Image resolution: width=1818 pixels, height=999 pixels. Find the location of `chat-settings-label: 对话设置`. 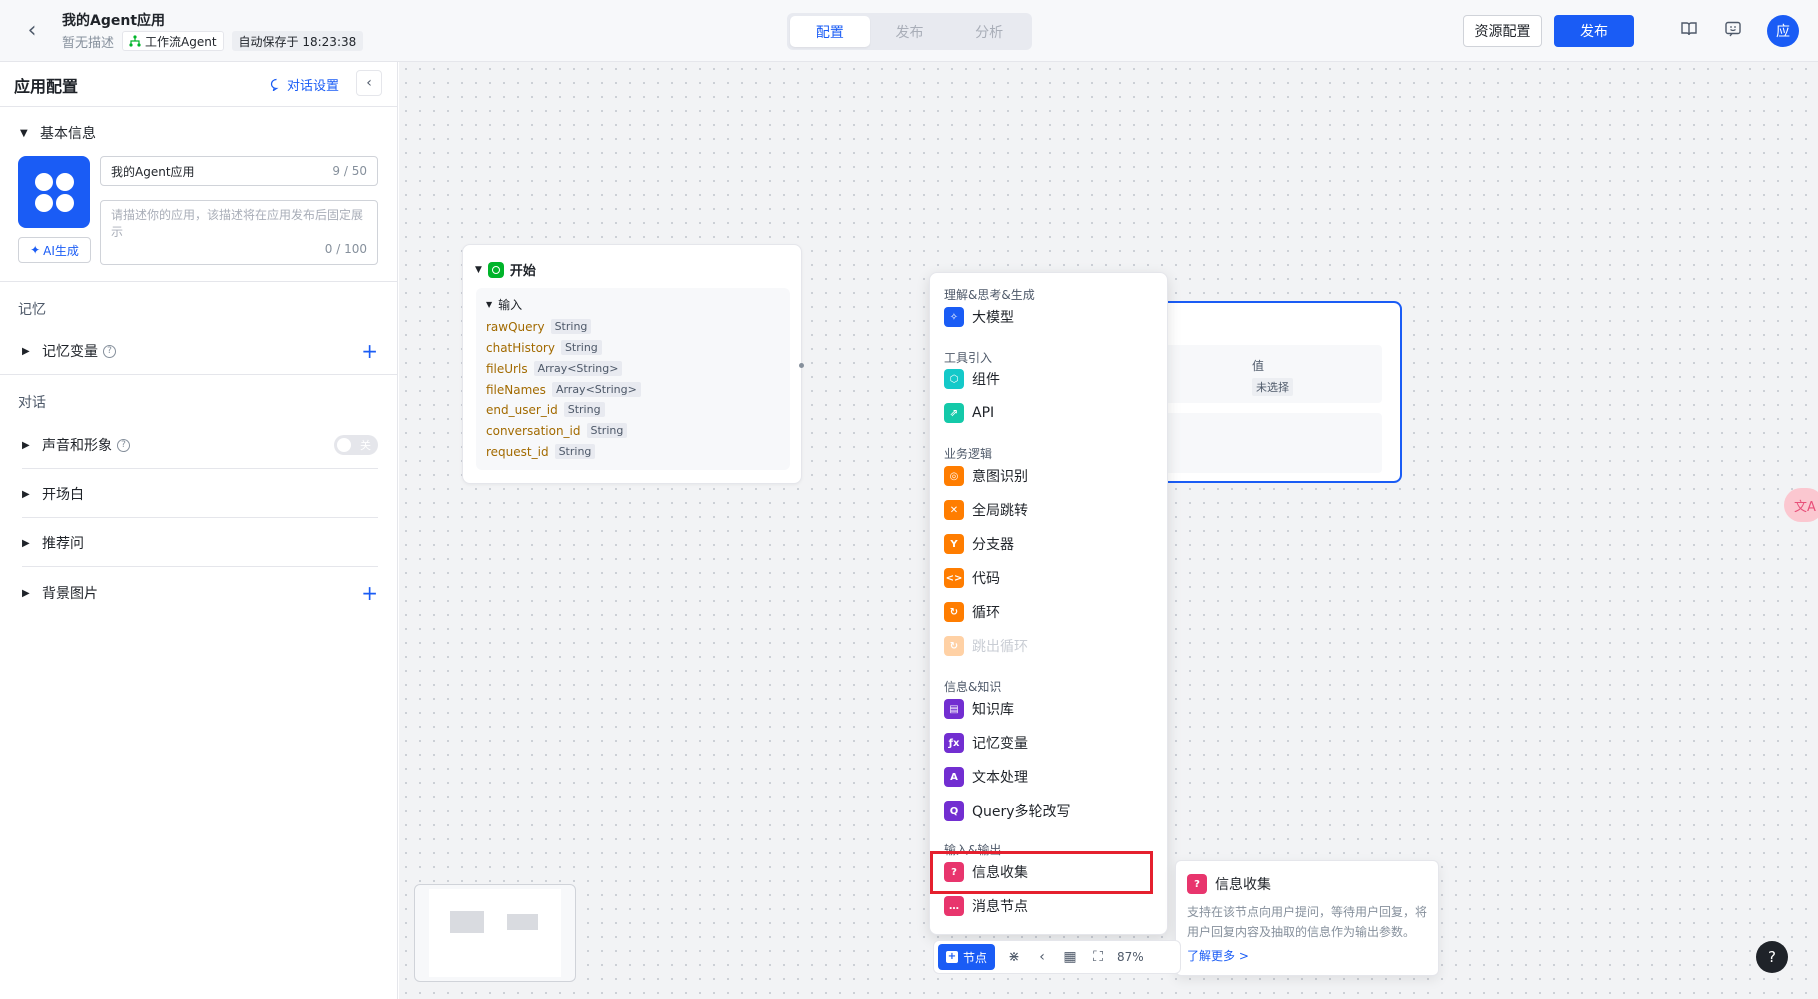

chat-settings-label: 对话设置 is located at coordinates (313, 86).